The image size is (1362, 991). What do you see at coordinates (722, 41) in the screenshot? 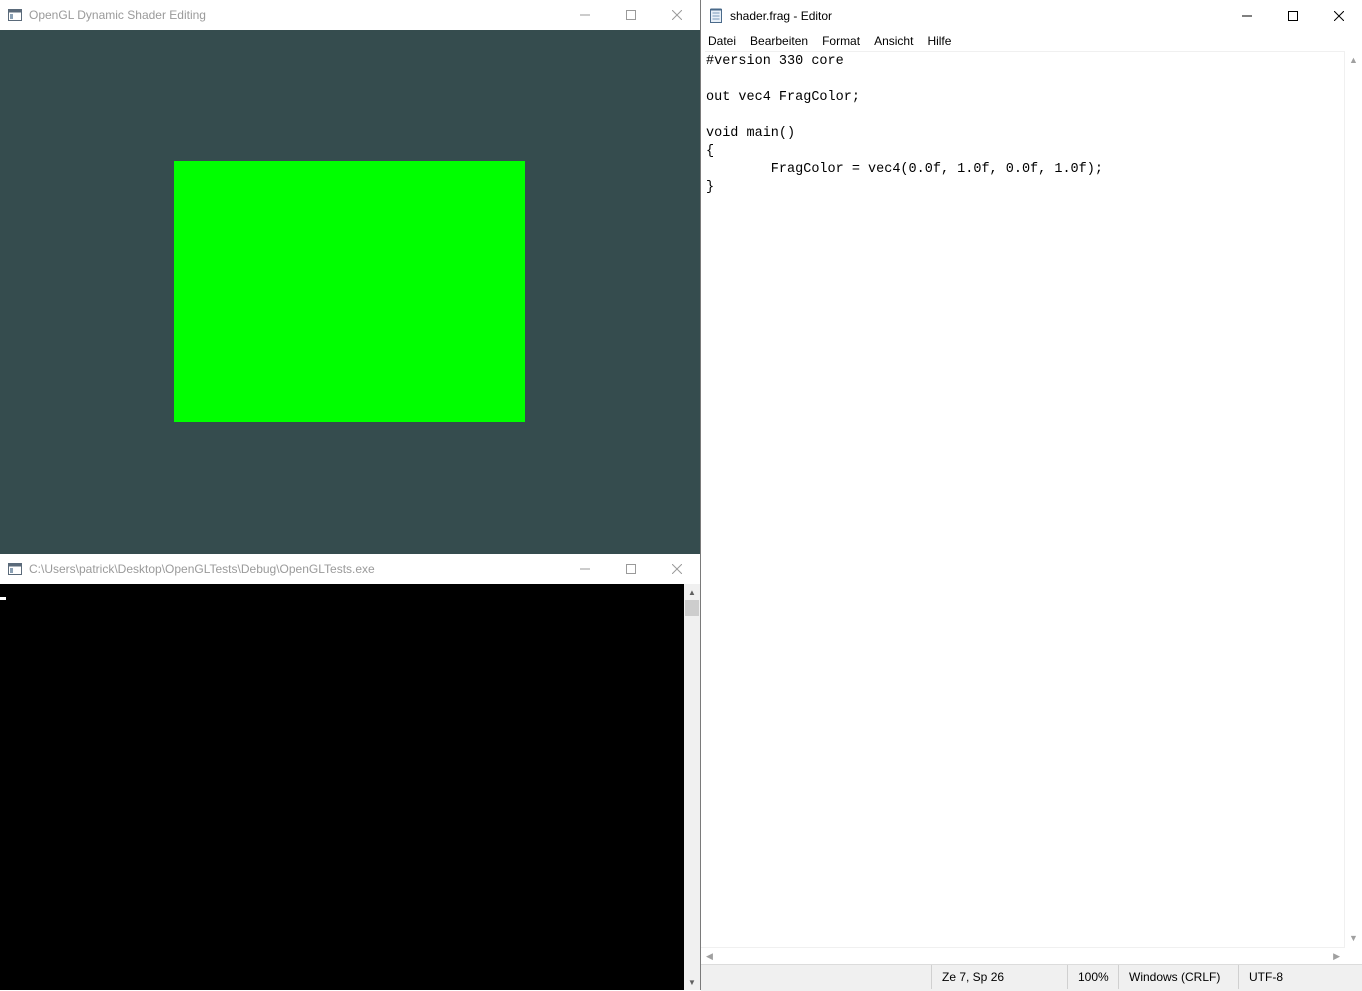
I see `menu-datei: Datei` at bounding box center [722, 41].